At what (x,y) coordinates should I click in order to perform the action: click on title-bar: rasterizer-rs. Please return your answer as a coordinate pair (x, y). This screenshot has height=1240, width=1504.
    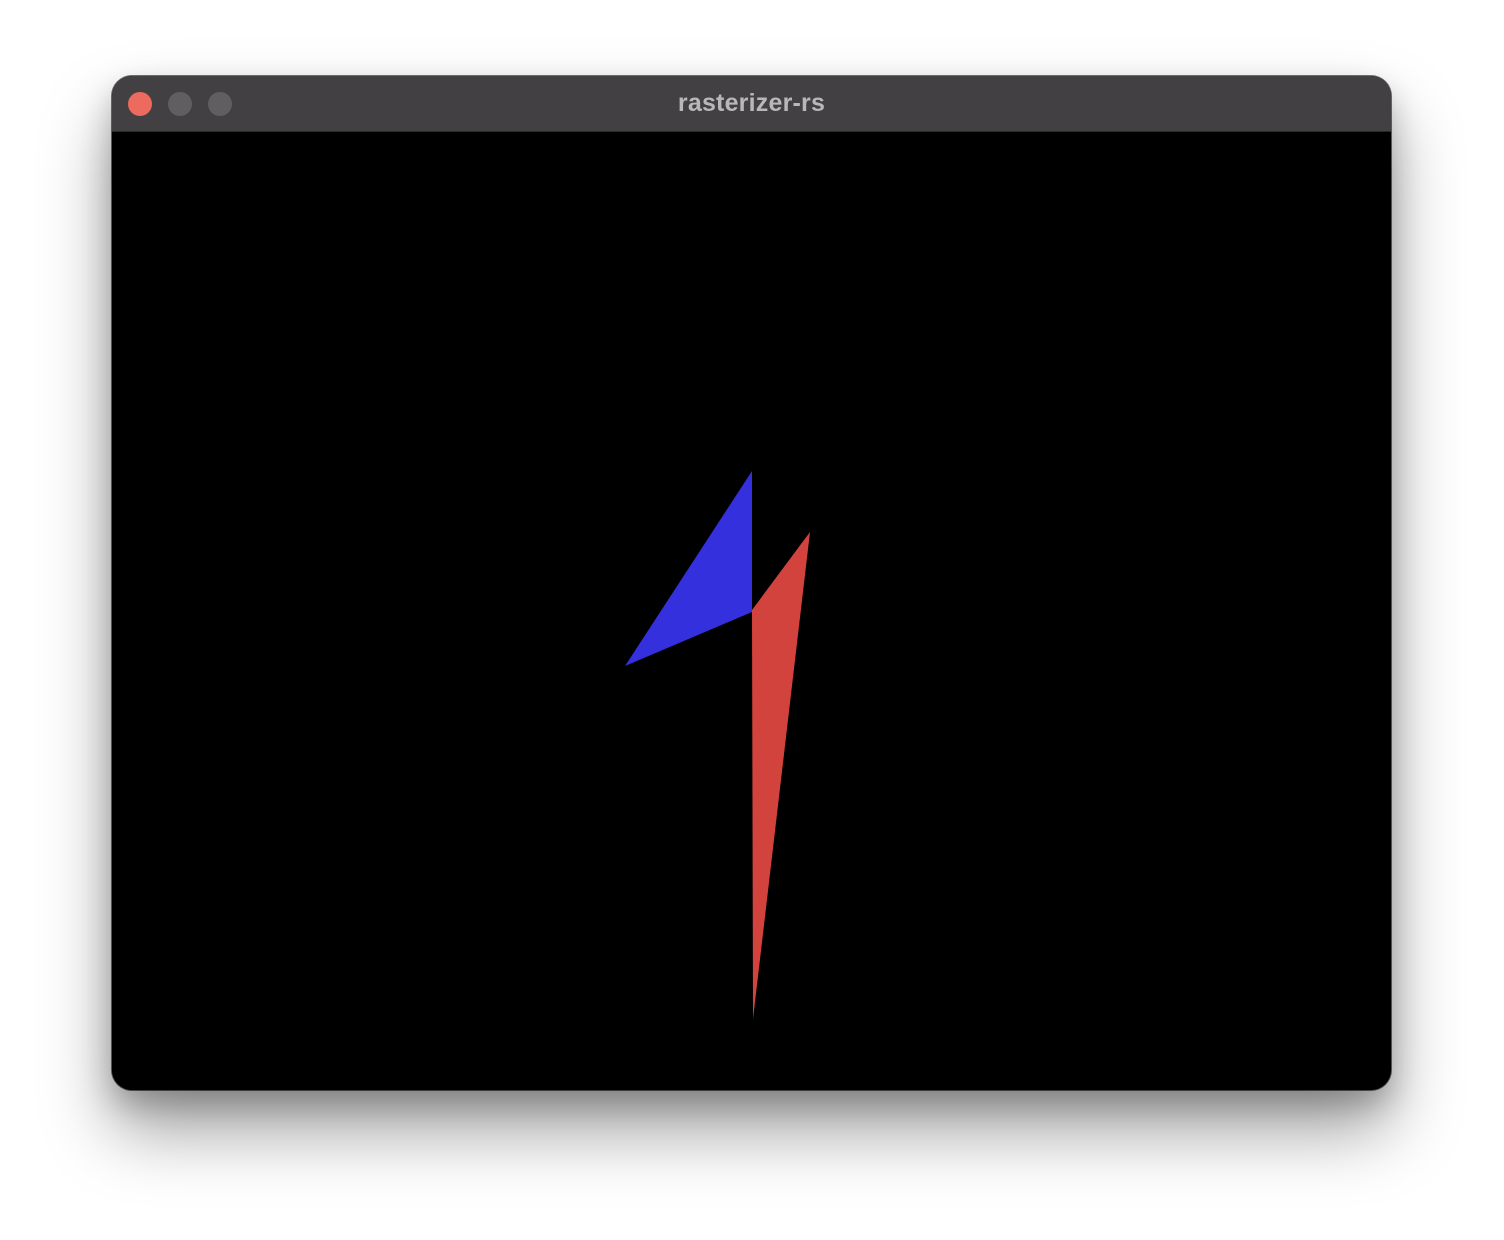
    Looking at the image, I should click on (751, 104).